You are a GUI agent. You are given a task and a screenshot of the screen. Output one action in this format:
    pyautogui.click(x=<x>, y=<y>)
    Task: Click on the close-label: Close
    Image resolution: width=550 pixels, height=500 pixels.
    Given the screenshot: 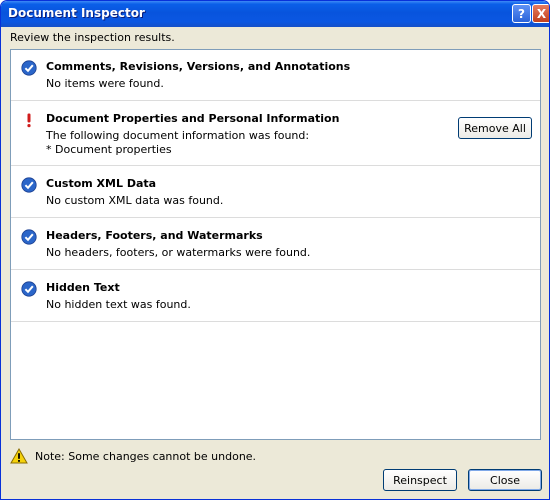 What is the action you would take?
    pyautogui.click(x=505, y=480)
    